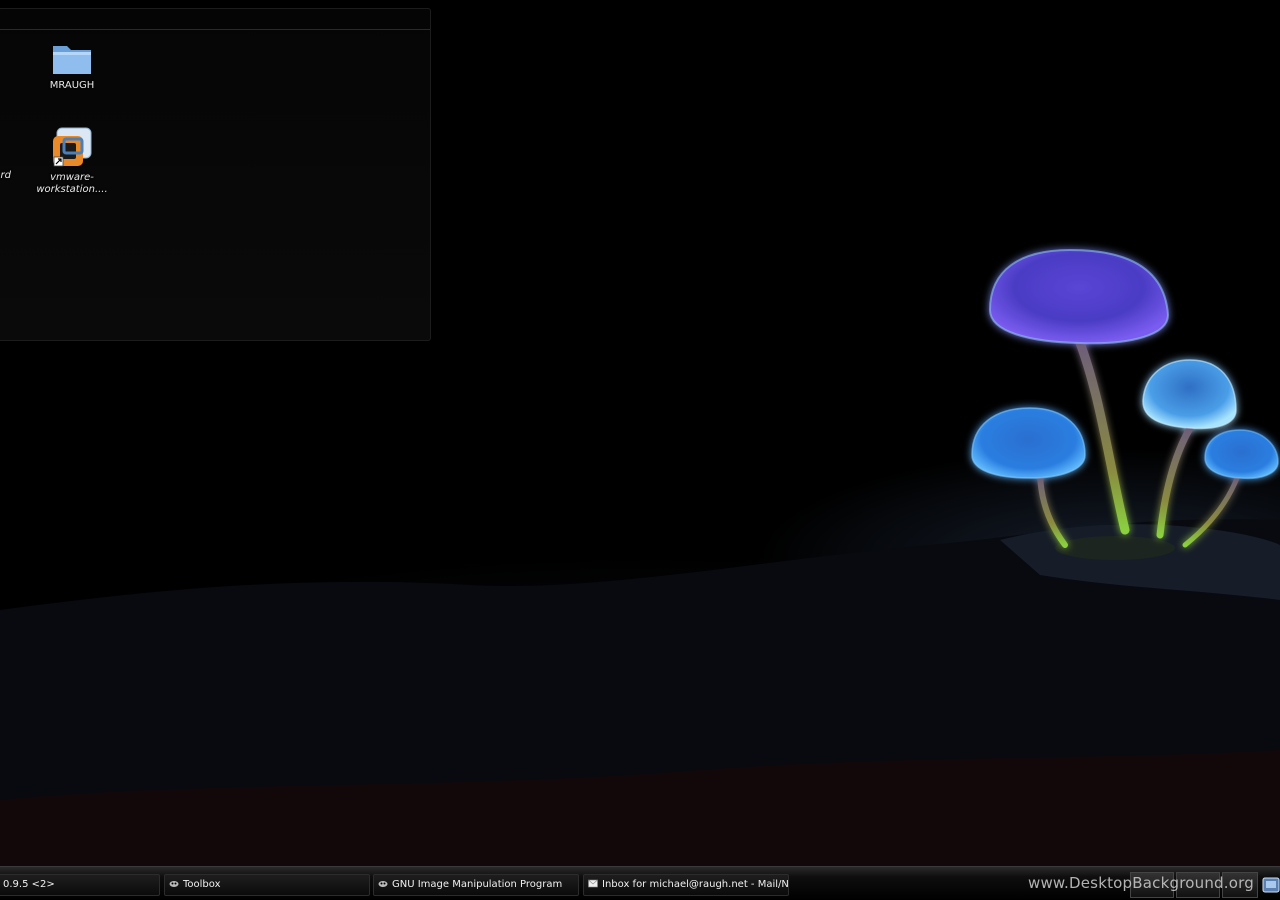  Describe the element at coordinates (215, 19) in the screenshot. I see `panel-titlebar` at that location.